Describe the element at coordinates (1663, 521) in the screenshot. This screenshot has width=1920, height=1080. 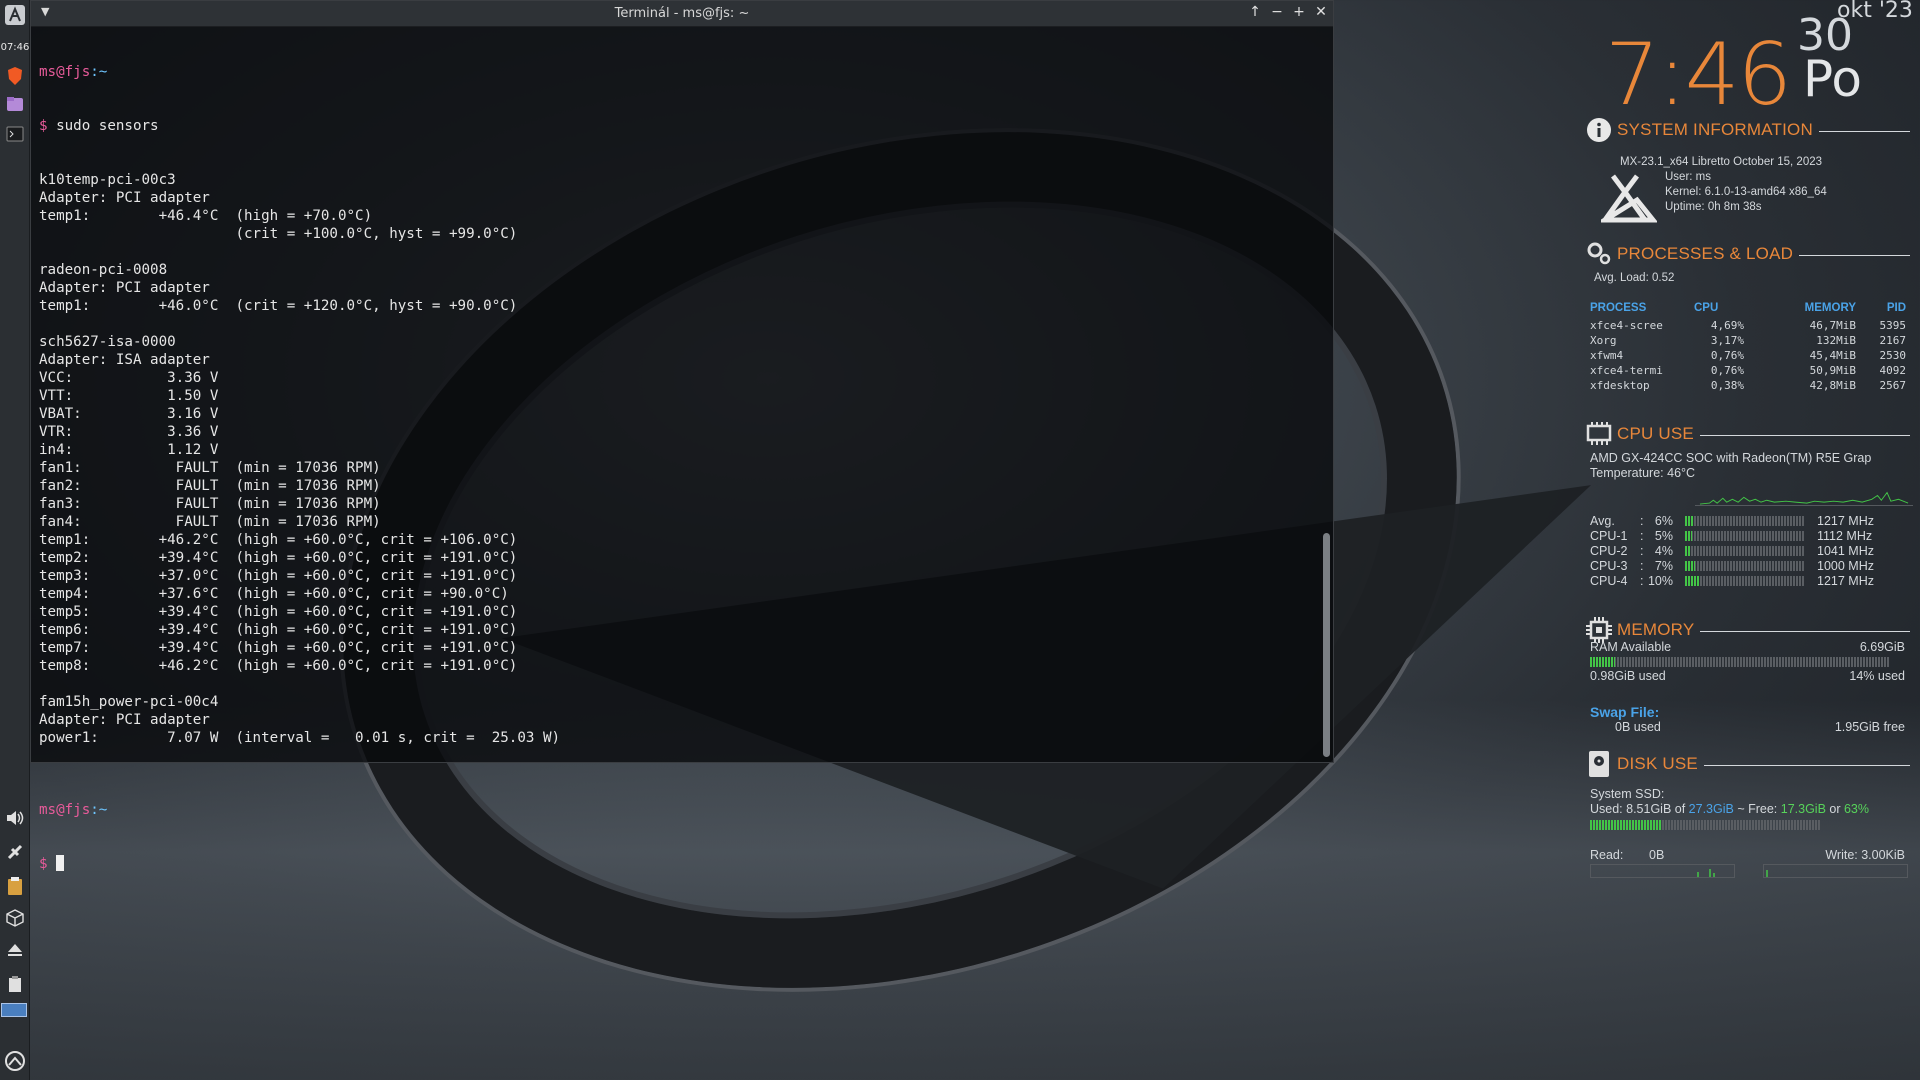
I see `cpu-core-percent: 6%` at that location.